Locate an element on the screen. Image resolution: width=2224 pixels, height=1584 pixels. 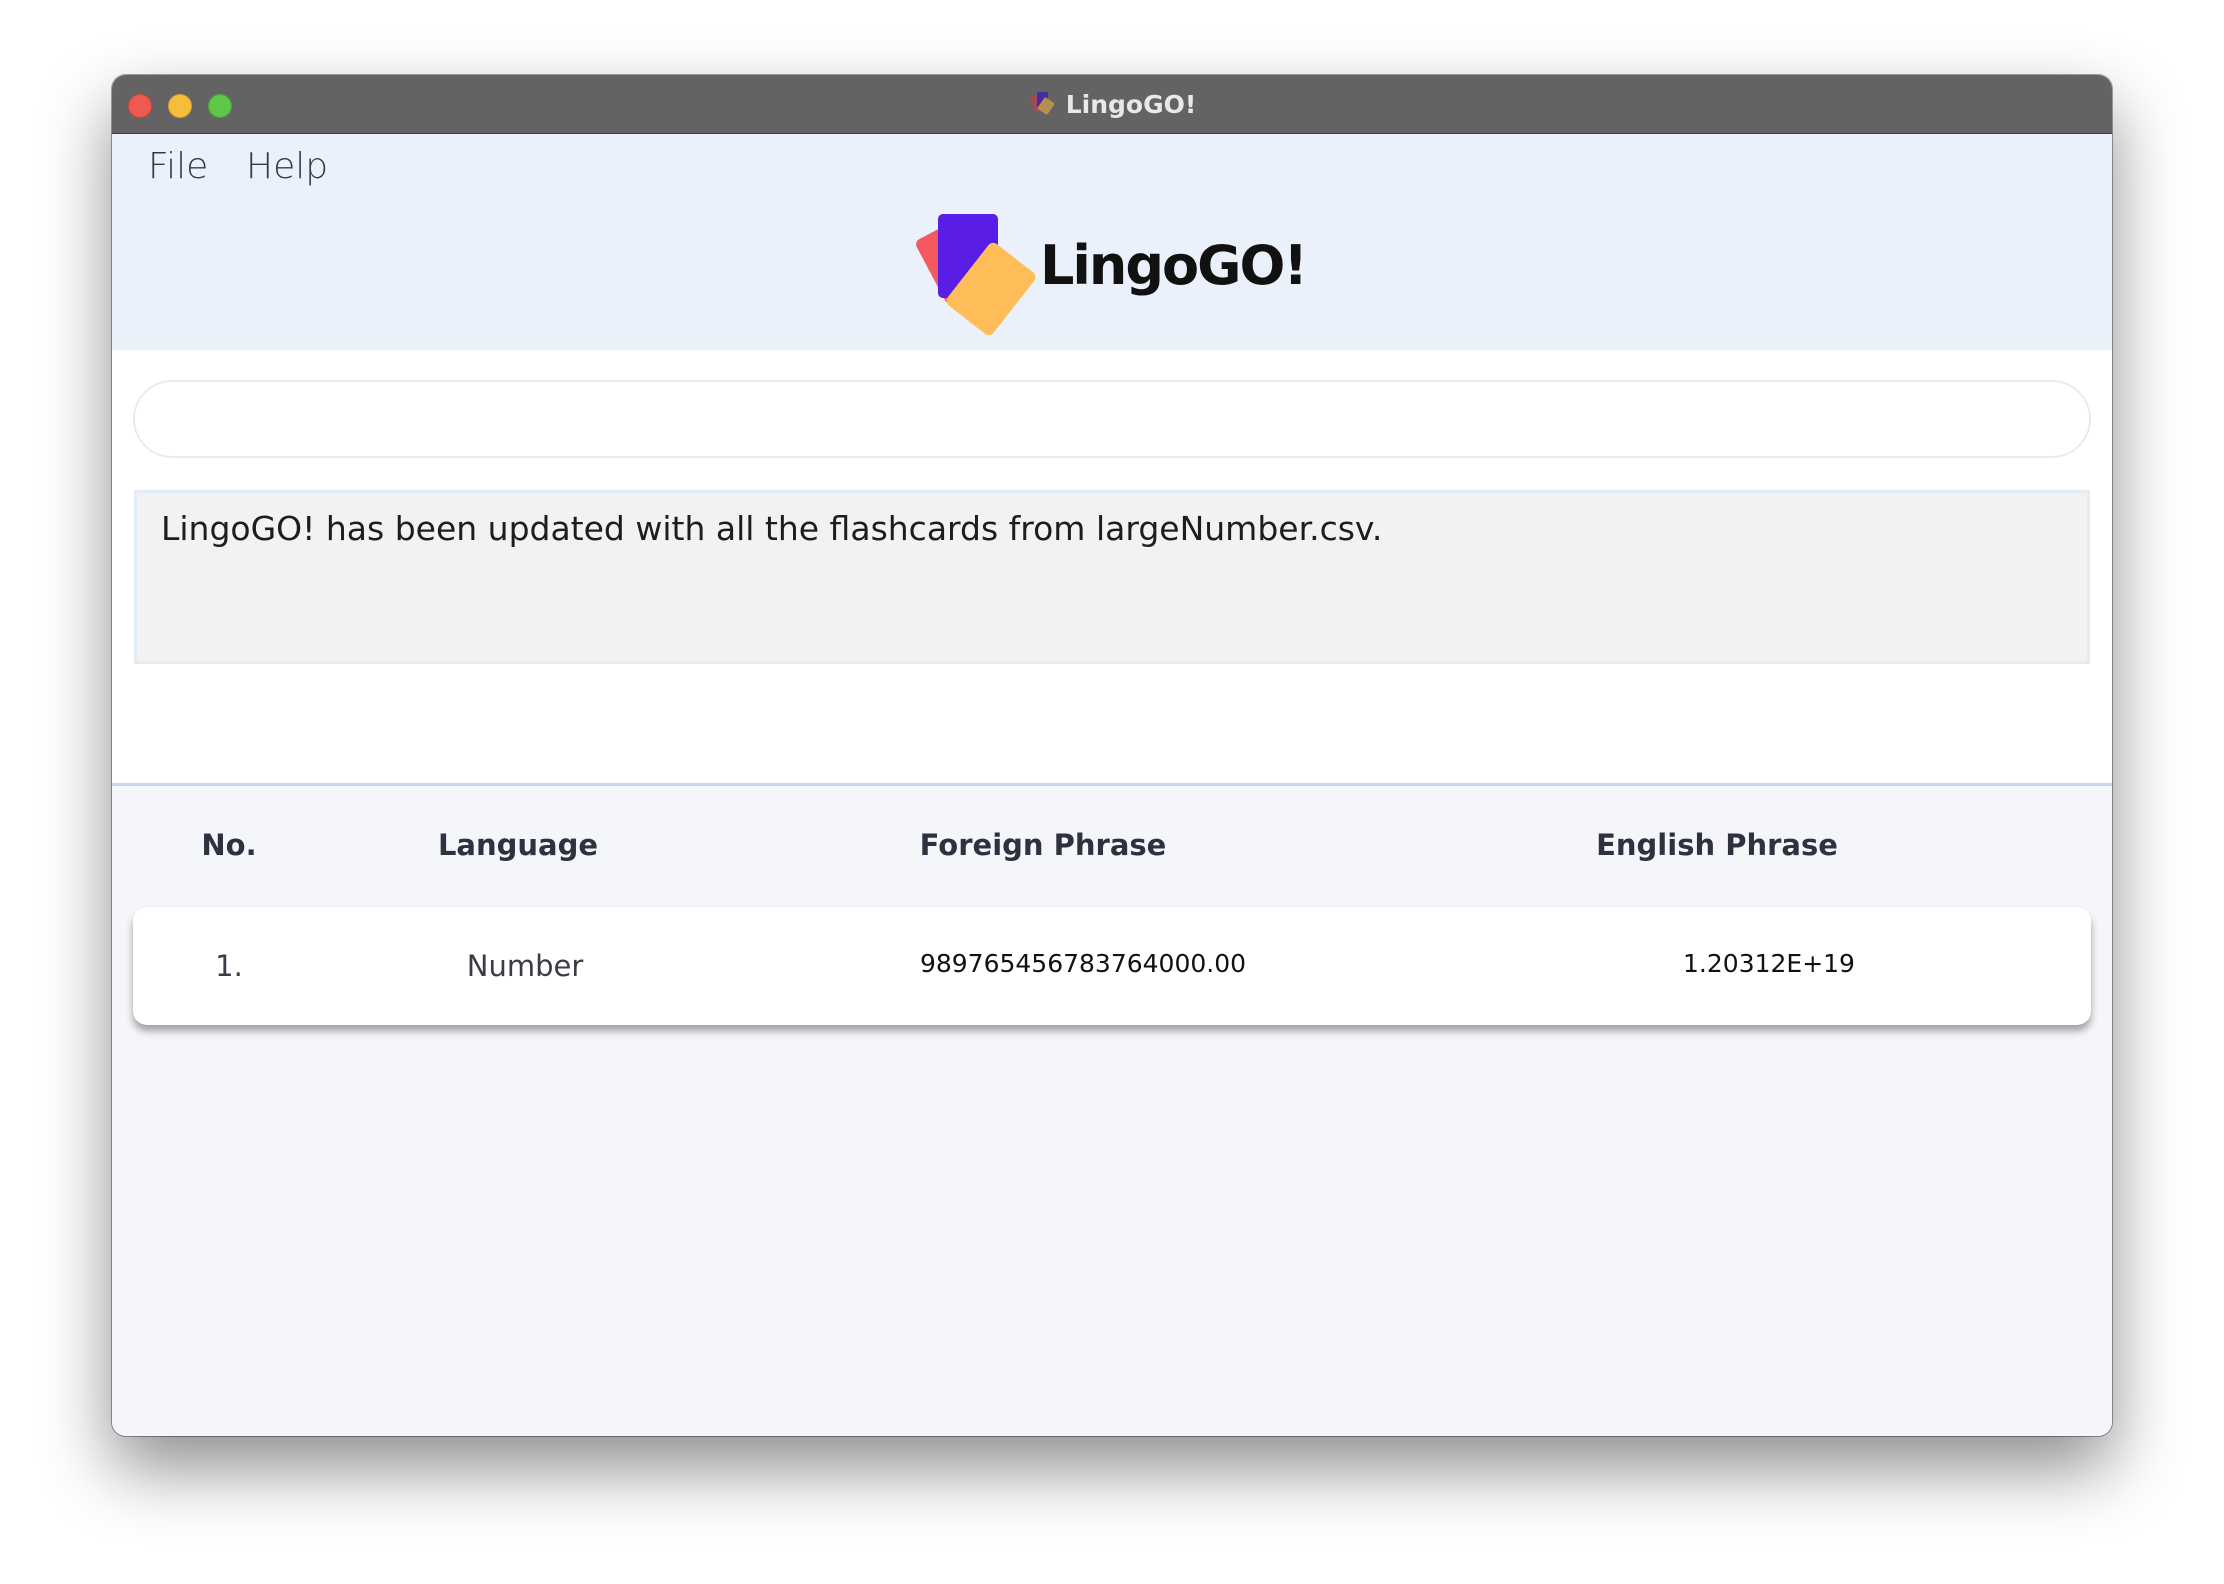
column-header-foreign-phrase: Foreign Phrase is located at coordinates (1043, 845).